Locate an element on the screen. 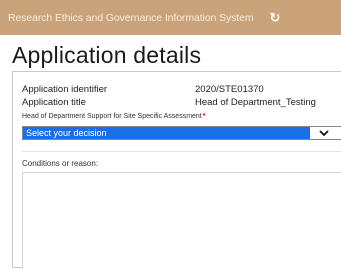 The width and height of the screenshot is (341, 269). application-identifier-label: Application identifier is located at coordinates (65, 89).